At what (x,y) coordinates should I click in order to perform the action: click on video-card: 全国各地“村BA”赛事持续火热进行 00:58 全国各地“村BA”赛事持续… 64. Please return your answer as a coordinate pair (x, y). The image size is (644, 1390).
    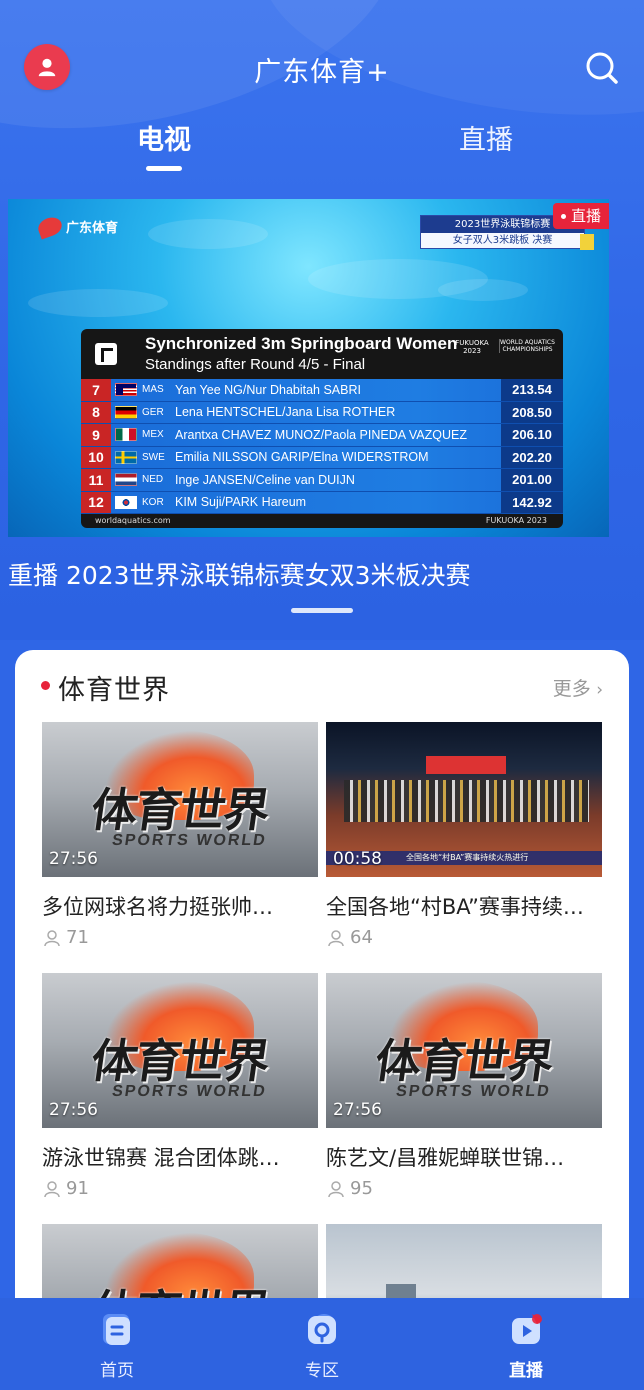
    Looking at the image, I should click on (464, 835).